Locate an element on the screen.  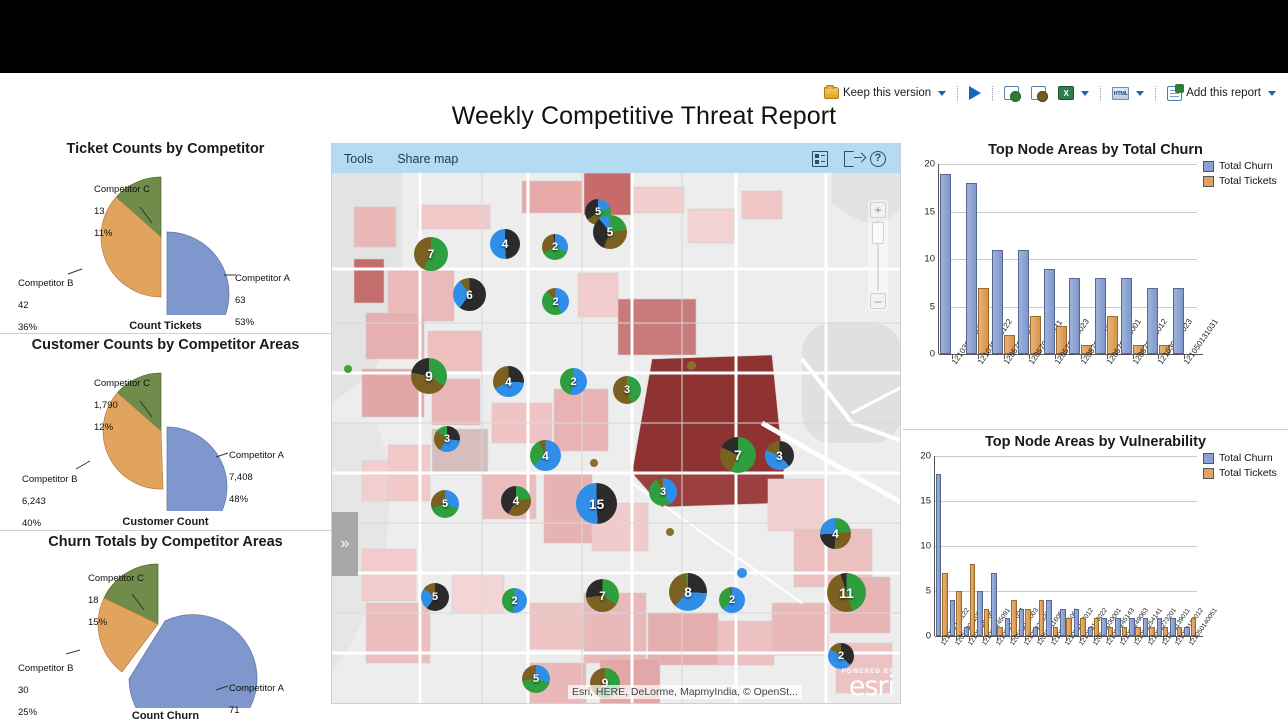
bar-legend-vulnerability: Total Churn Total Tickets is located at coordinates (1240, 467).